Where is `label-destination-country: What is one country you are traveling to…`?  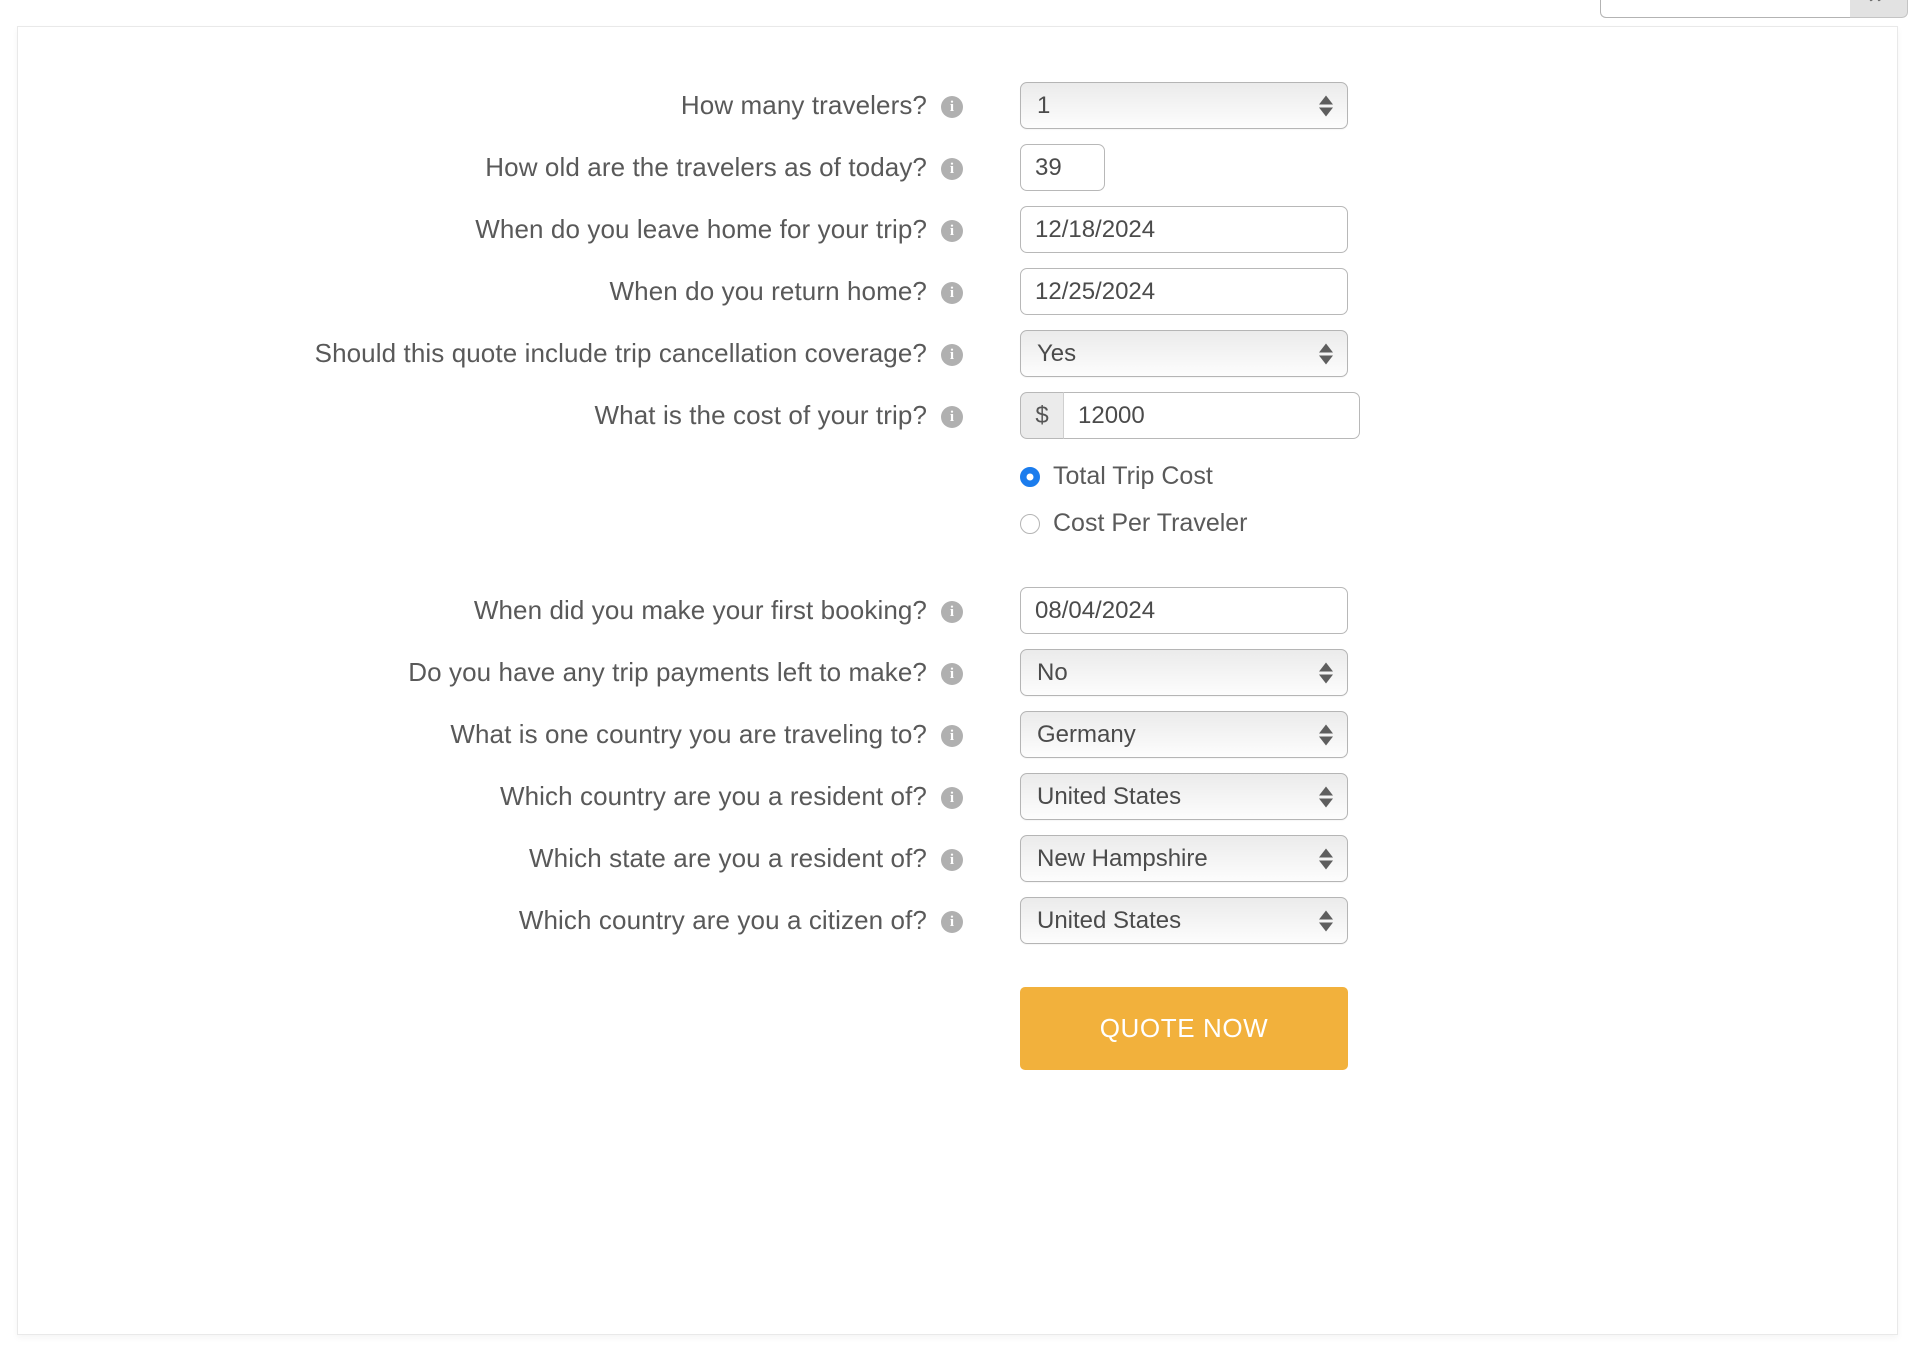 label-destination-country: What is one country you are traveling to… is located at coordinates (490, 734).